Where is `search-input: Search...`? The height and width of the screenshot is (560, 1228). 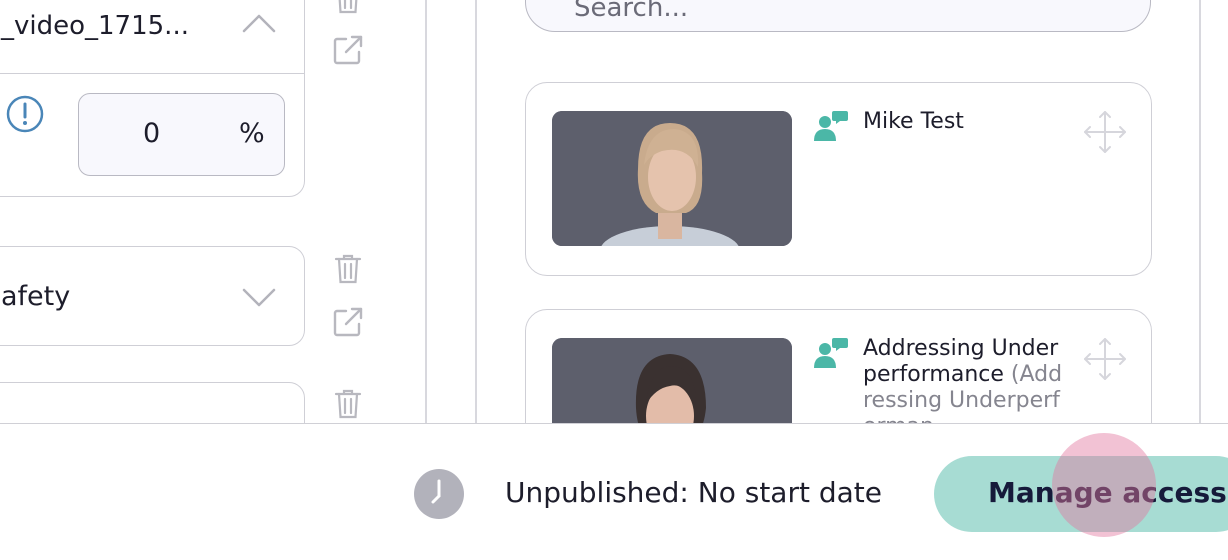
search-input: Search... is located at coordinates (838, 16).